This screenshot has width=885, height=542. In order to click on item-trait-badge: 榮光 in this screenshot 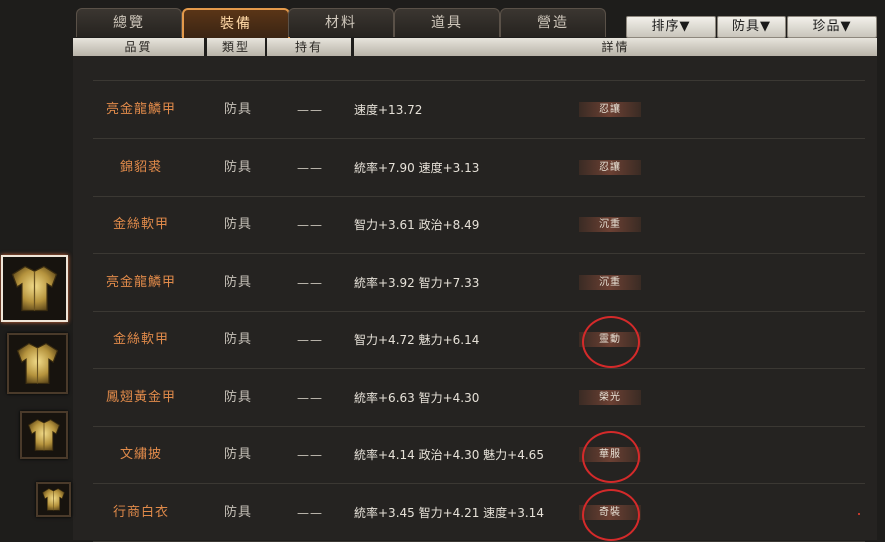, I will do `click(610, 397)`.